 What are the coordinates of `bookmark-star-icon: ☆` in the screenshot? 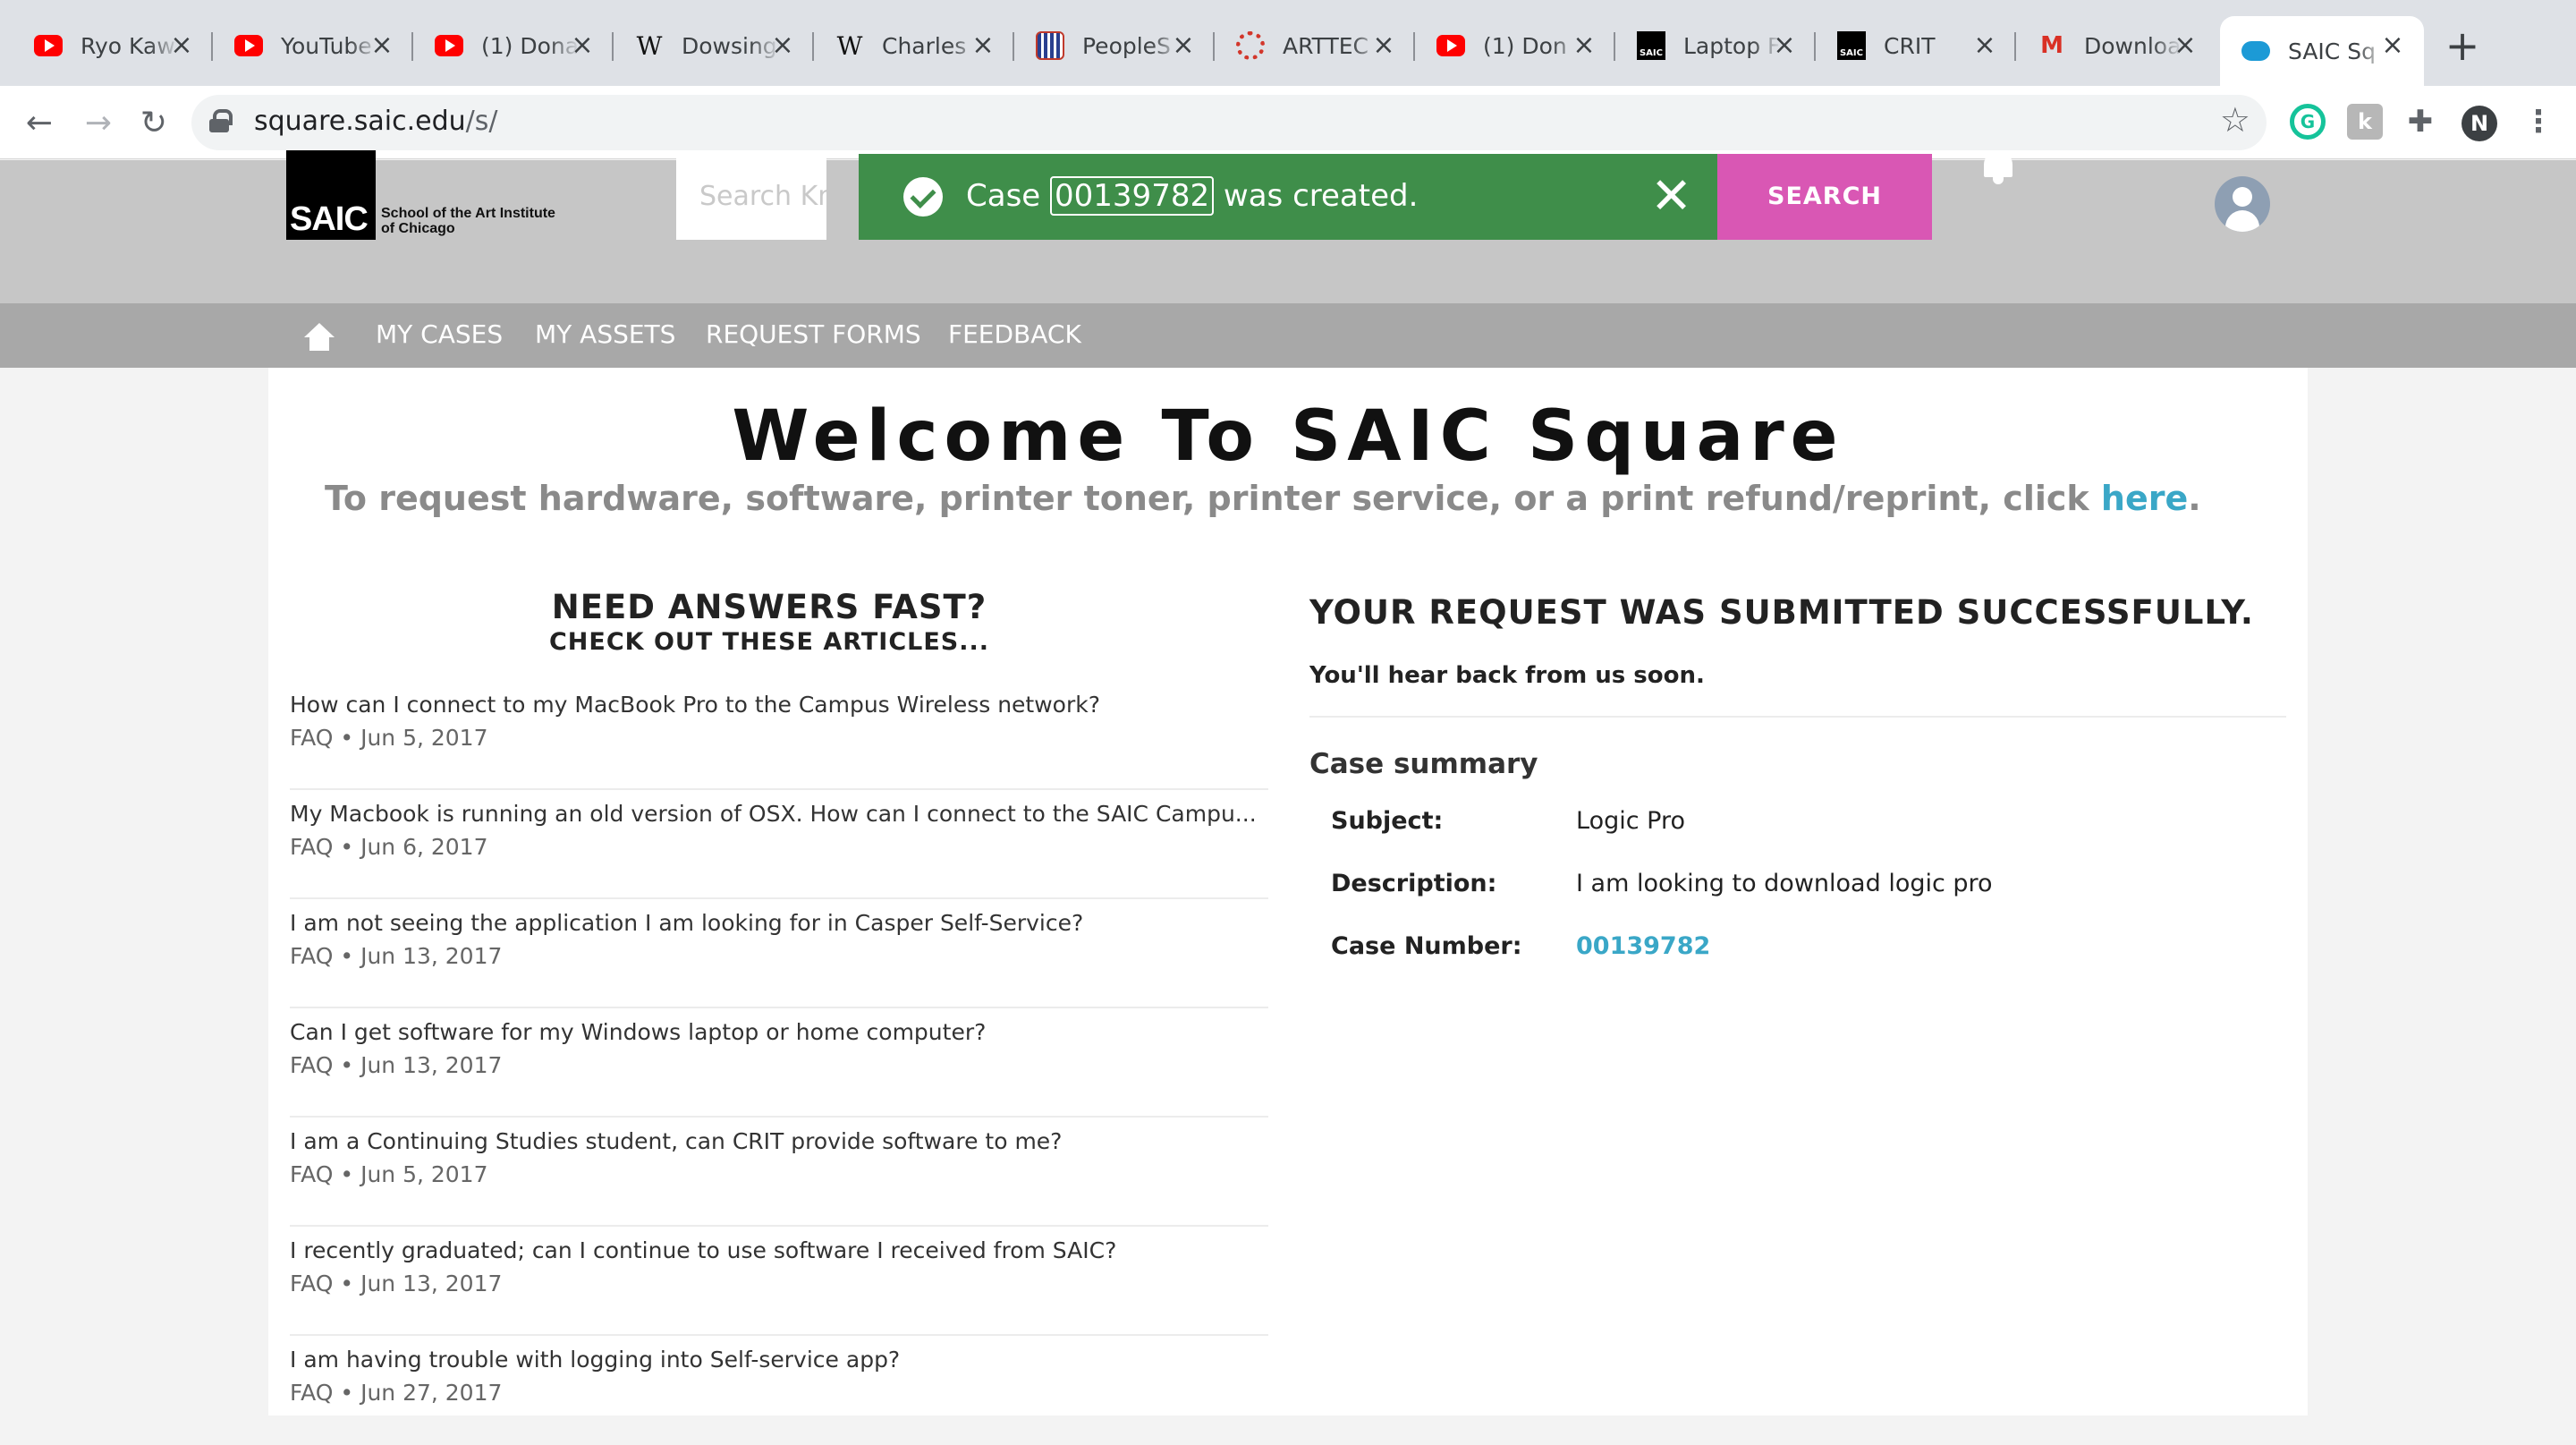 It's located at (2235, 120).